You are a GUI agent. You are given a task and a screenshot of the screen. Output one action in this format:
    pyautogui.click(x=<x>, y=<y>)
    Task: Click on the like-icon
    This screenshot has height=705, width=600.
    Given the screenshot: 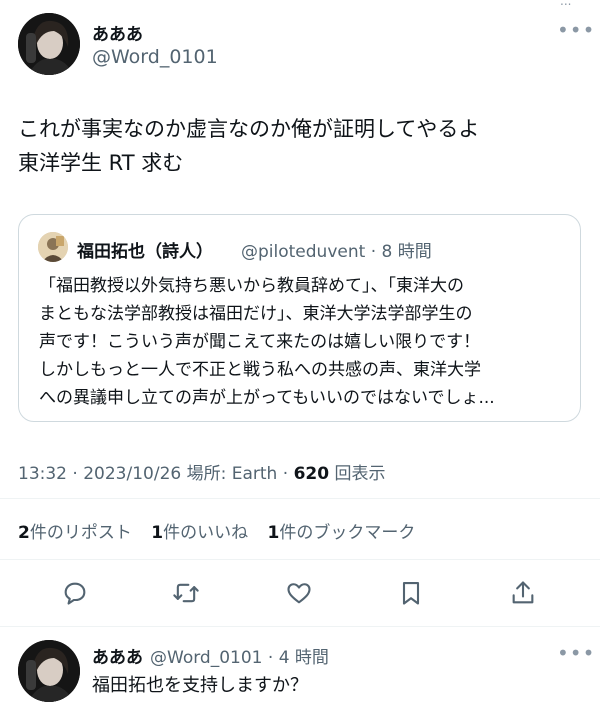 What is the action you would take?
    pyautogui.click(x=299, y=593)
    